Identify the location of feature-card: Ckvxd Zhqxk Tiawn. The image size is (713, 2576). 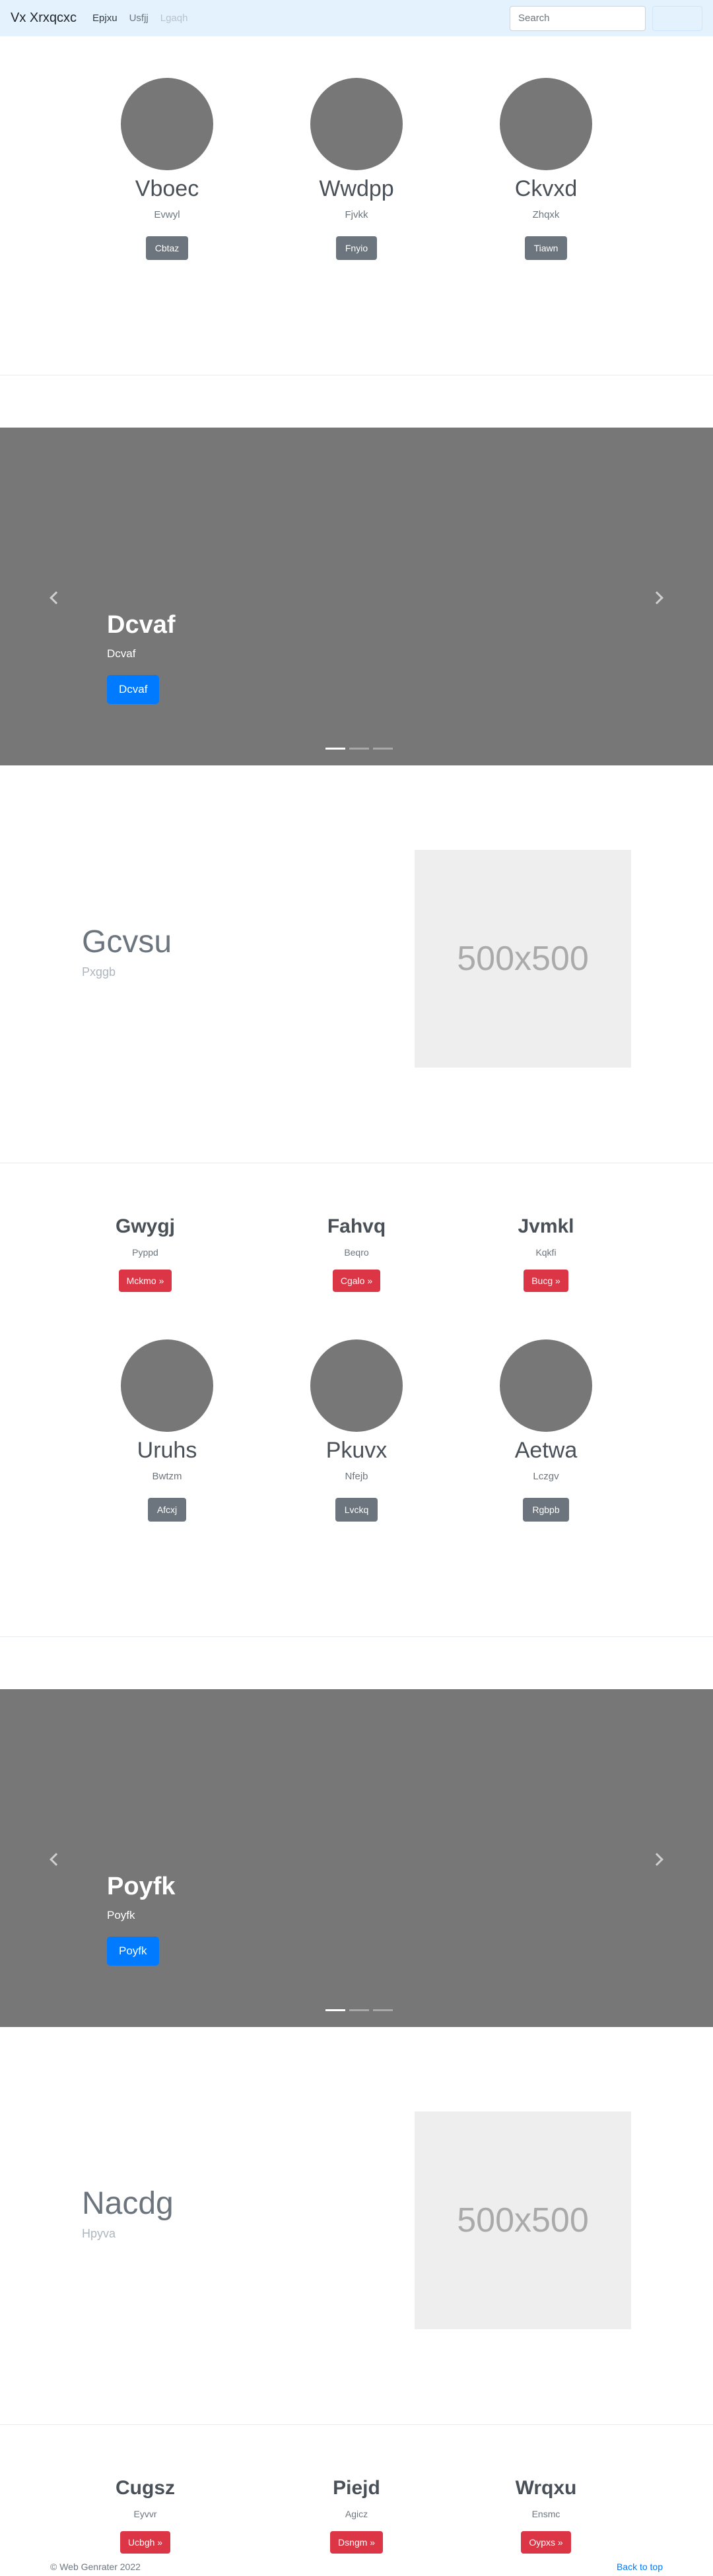
(546, 169).